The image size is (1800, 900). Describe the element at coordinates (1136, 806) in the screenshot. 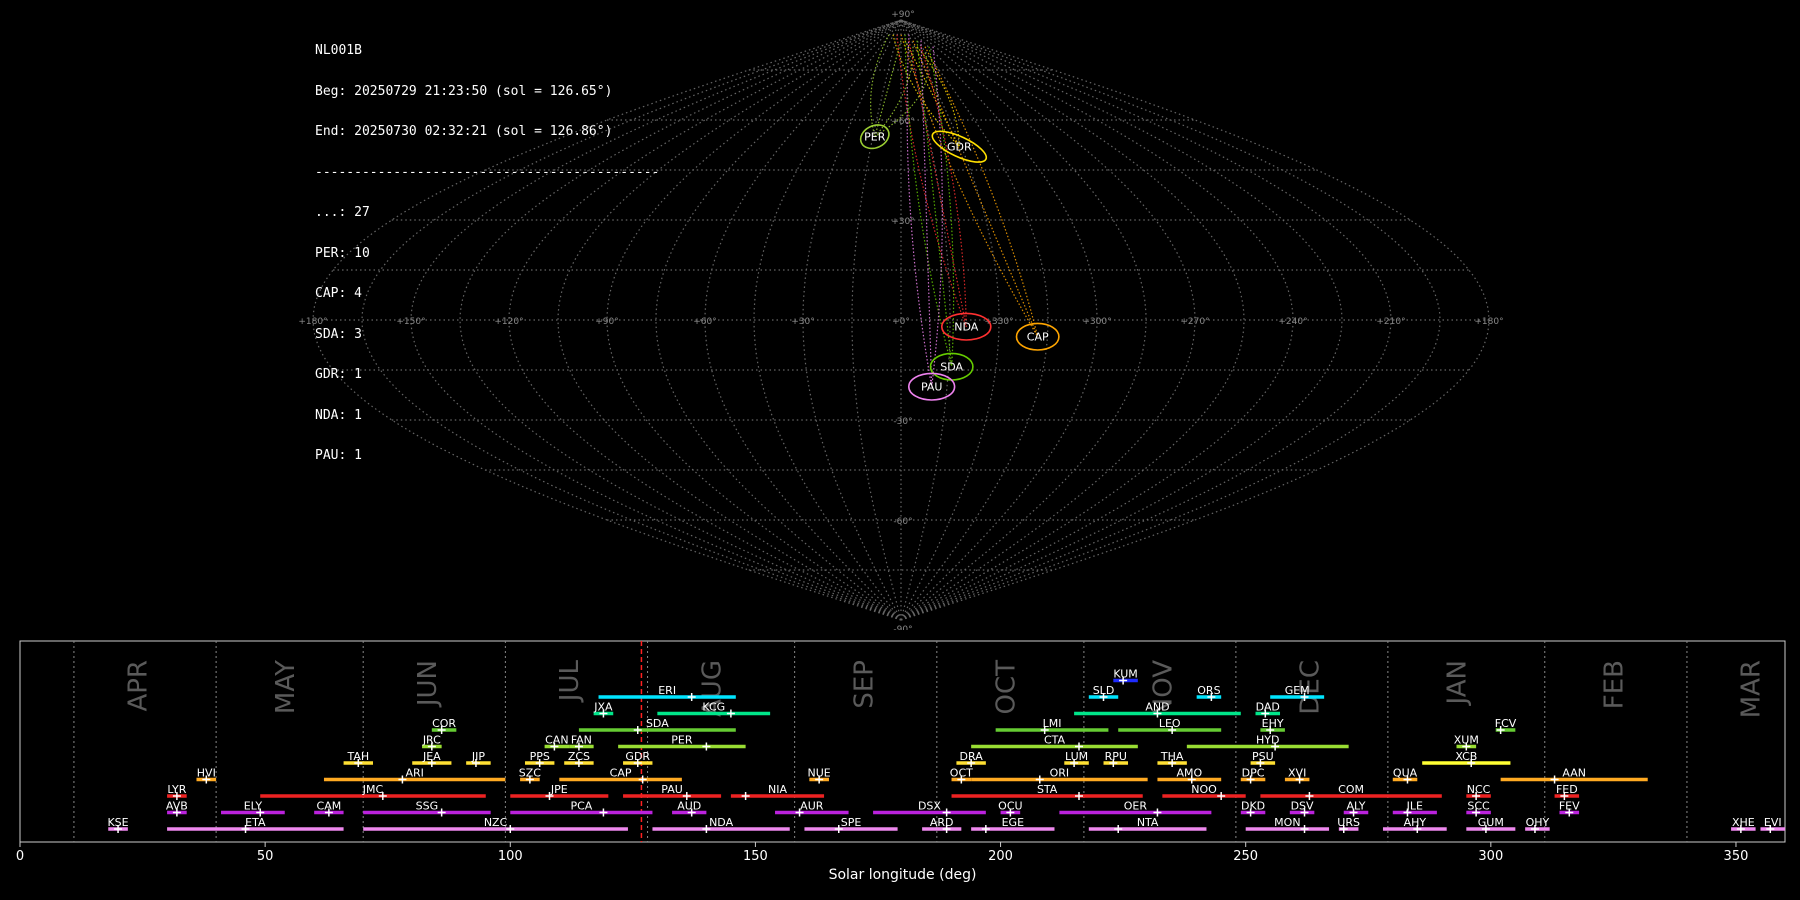

I see `shower-label: OER` at that location.